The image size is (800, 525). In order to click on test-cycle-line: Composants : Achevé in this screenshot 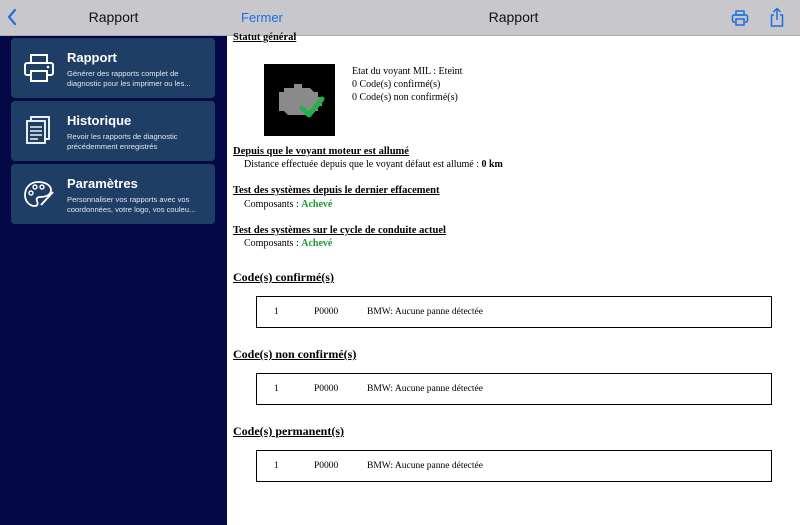, I will do `click(288, 243)`.